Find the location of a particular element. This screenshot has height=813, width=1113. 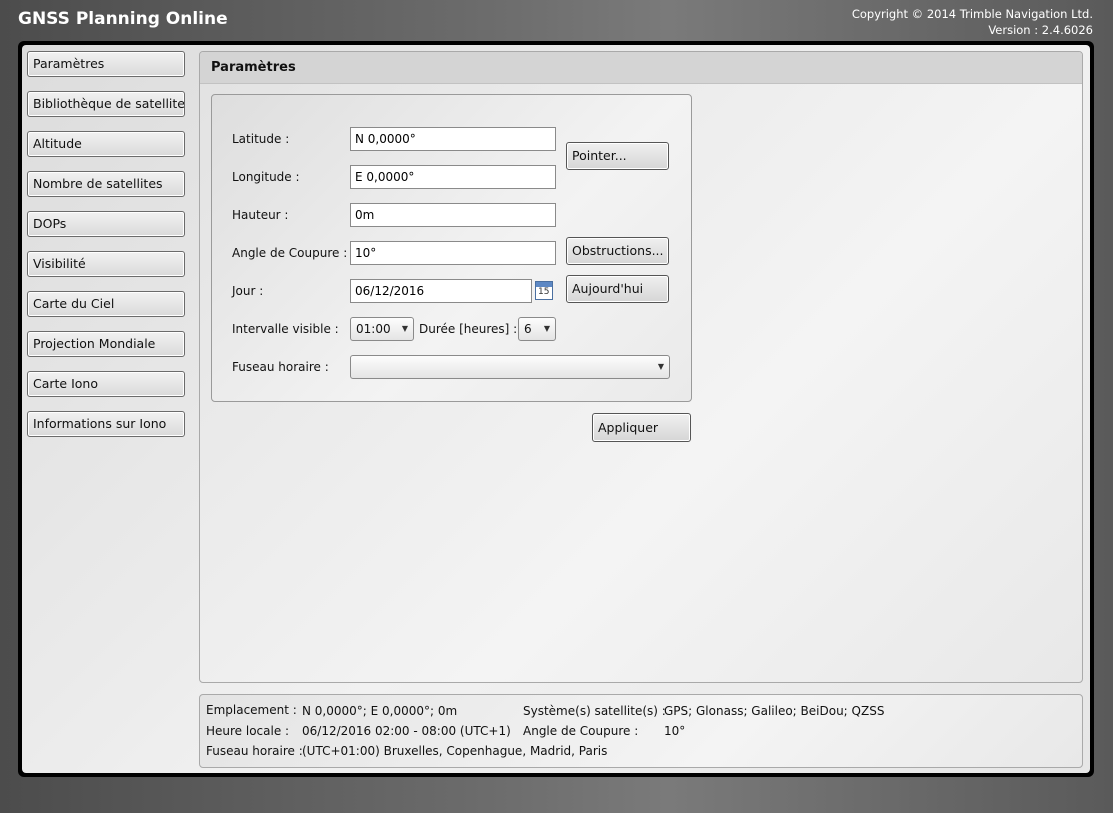

status-systemes-value: GPS; Glonass; Galileo; BeiDou; QZSS is located at coordinates (774, 711).